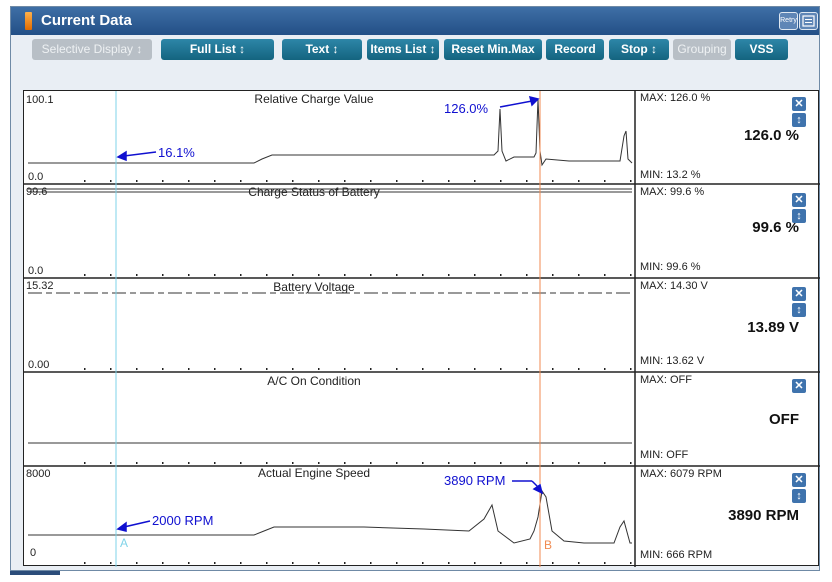  Describe the element at coordinates (674, 286) in the screenshot. I see `max-value: MAX: 14.30 V` at that location.